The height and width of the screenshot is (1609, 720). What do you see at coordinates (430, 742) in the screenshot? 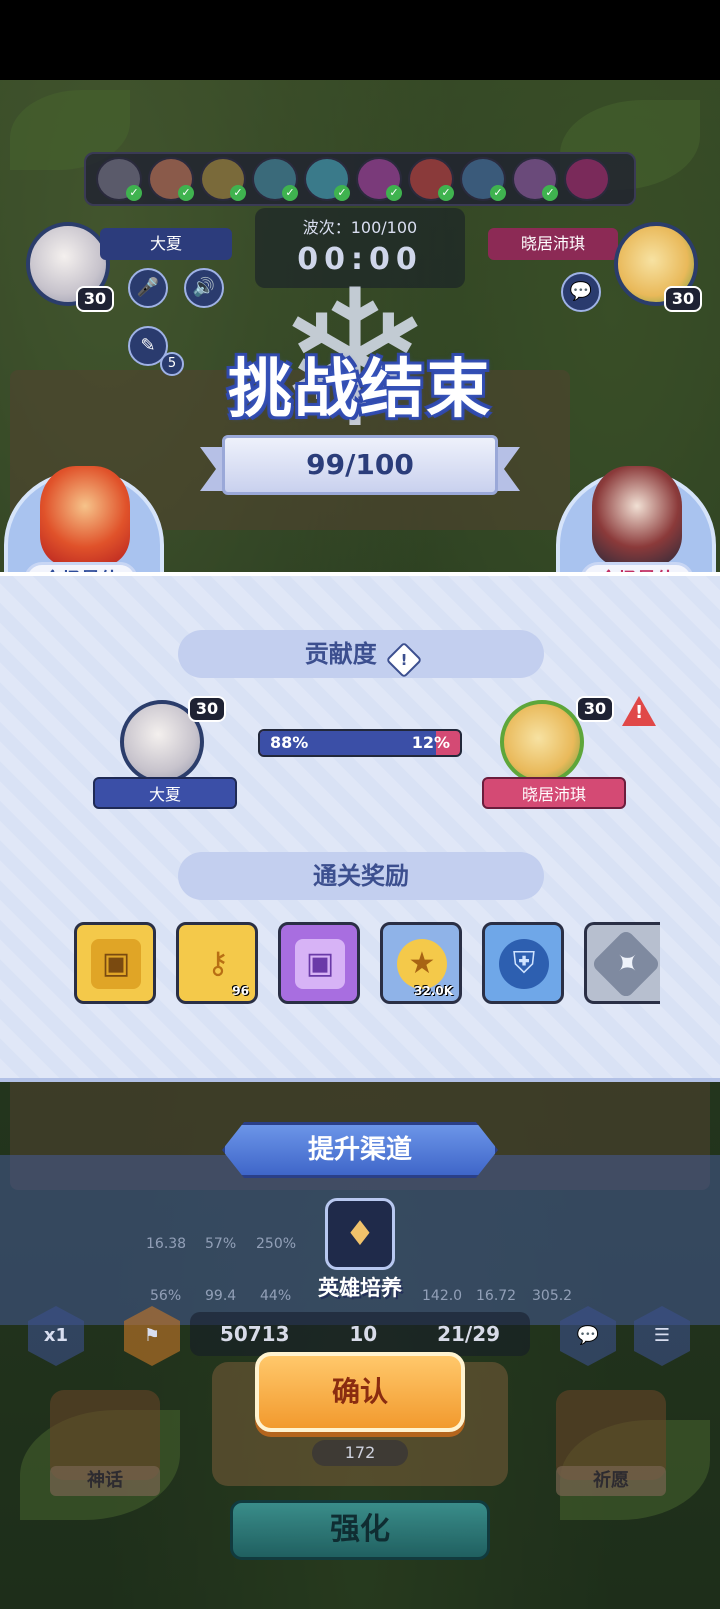
I see `contrib-right-percent: 12%` at bounding box center [430, 742].